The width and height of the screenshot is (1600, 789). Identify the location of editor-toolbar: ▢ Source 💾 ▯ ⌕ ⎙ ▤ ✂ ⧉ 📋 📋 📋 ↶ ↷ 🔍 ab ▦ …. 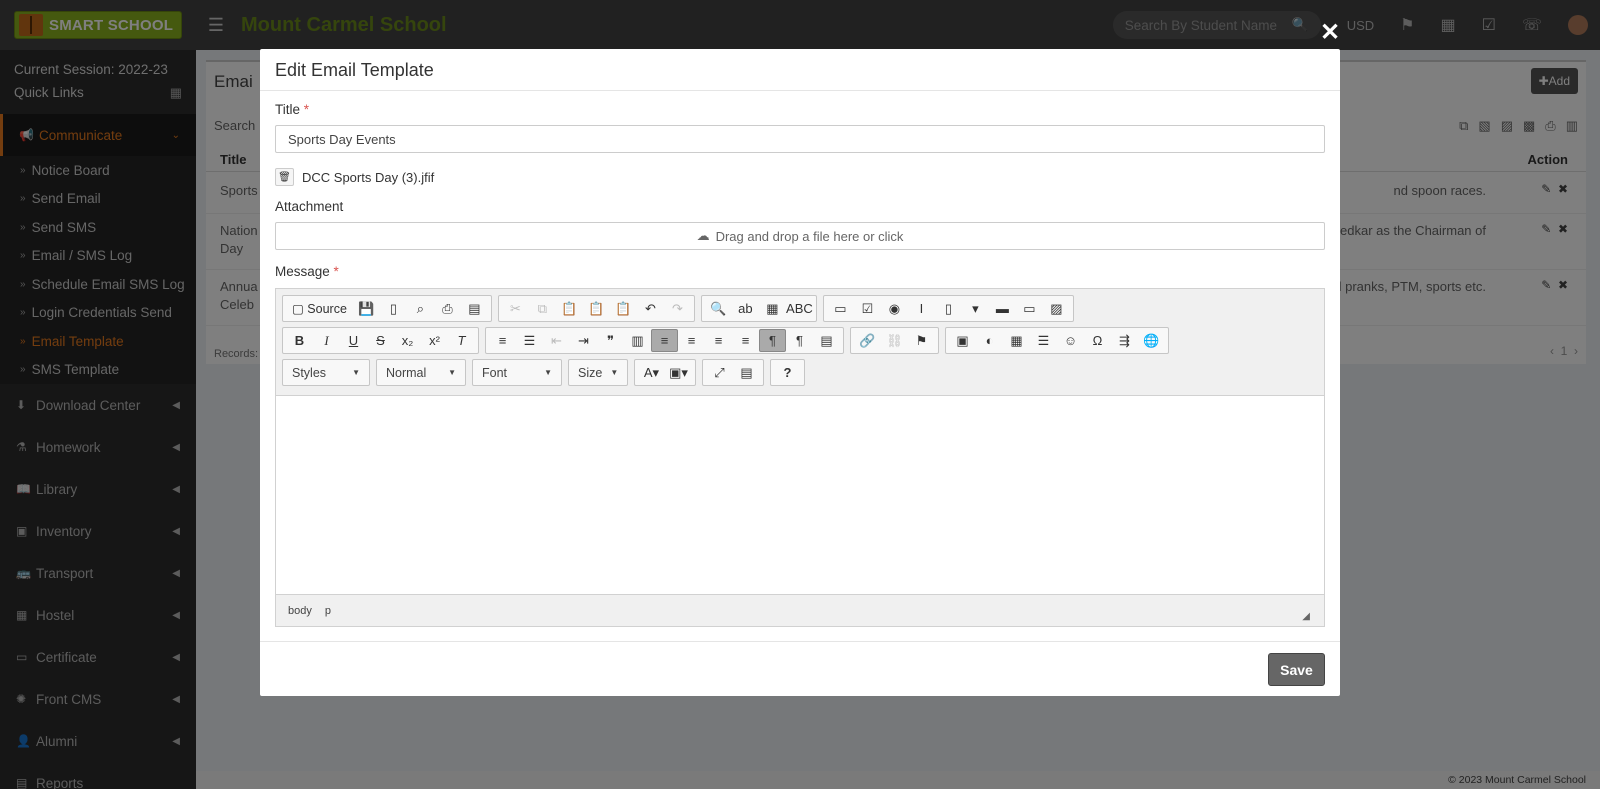
(800, 342).